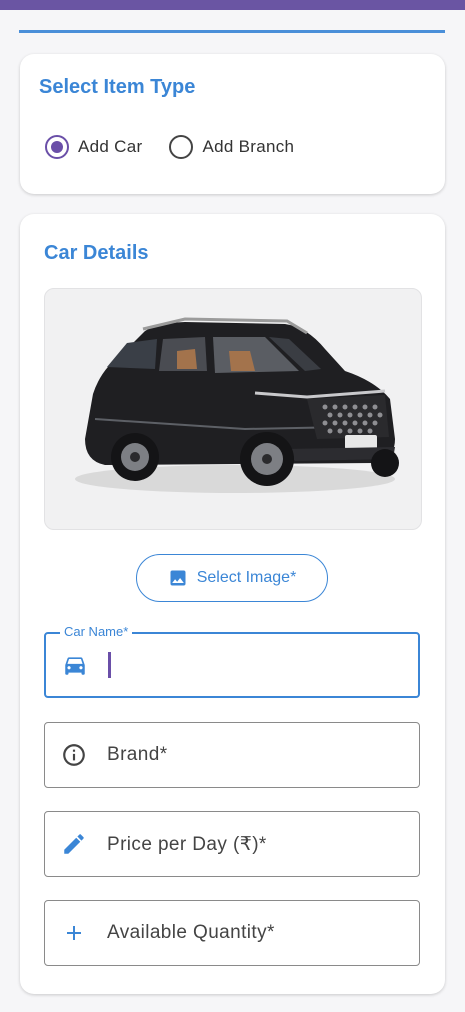 The image size is (465, 1012). I want to click on quantity-field: Available Quantity*, so click(232, 933).